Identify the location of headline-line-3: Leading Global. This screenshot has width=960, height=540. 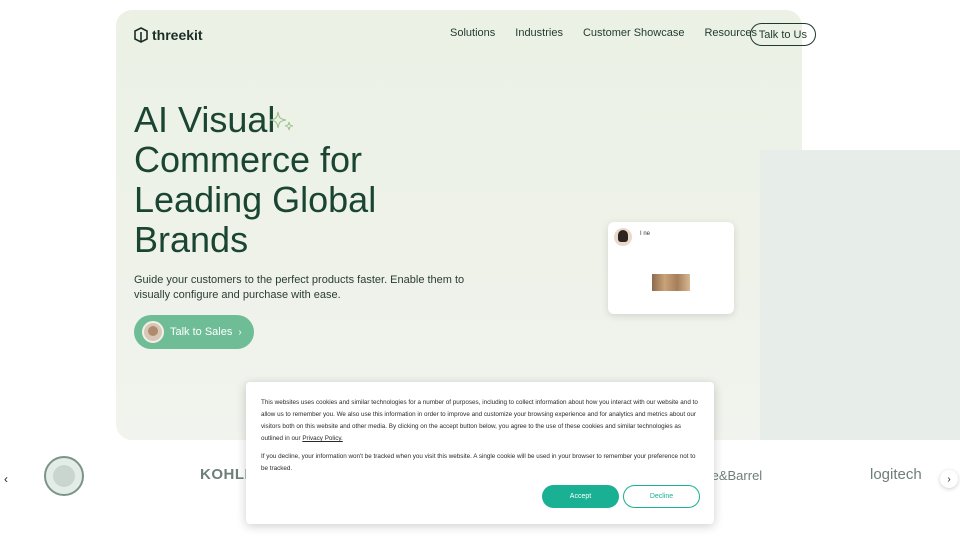
(255, 199).